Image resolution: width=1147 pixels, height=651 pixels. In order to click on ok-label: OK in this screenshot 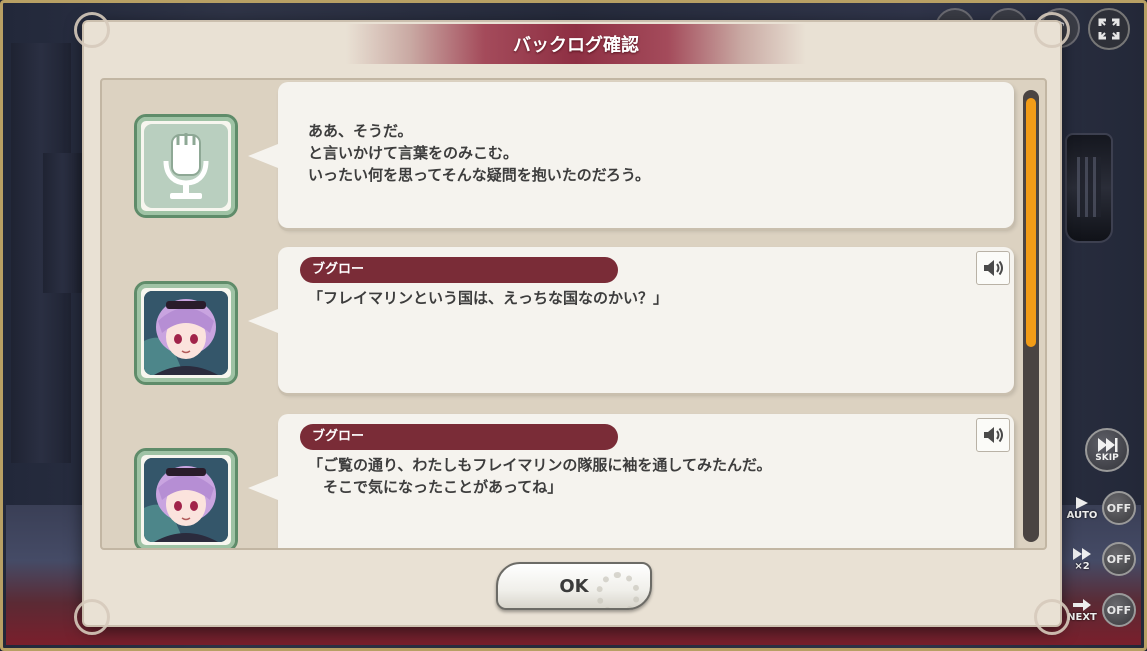, I will do `click(574, 586)`.